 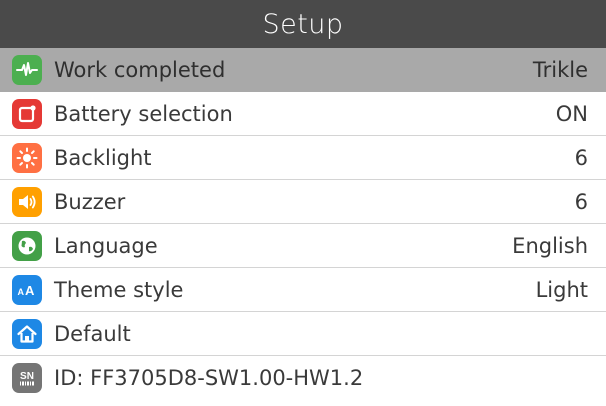 I want to click on row-buzzer: Buzzer 6, so click(x=303, y=202).